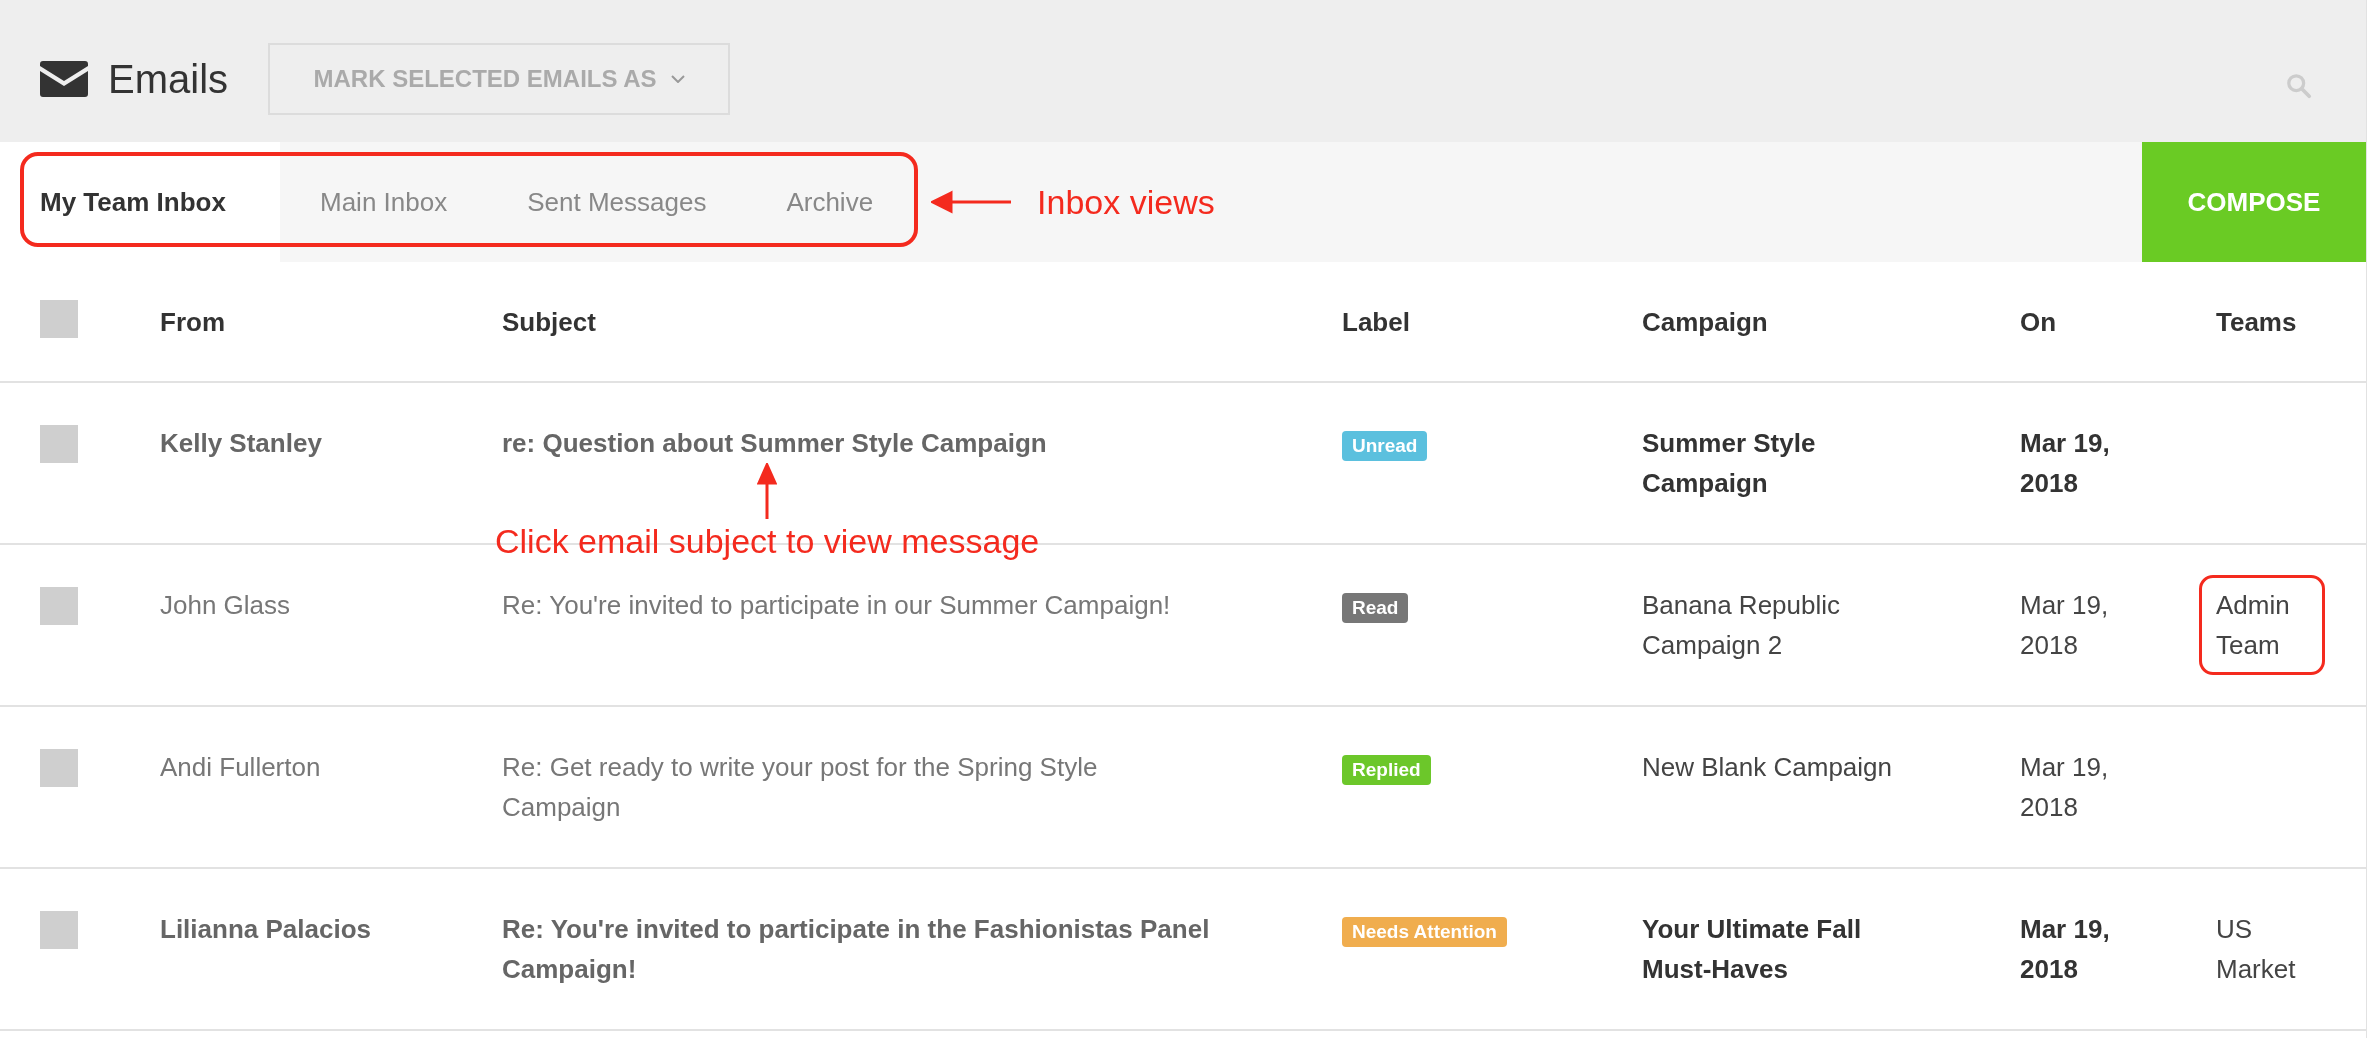 The height and width of the screenshot is (1038, 2374). What do you see at coordinates (265, 929) in the screenshot?
I see `sender-name: Lilianna Palacios` at bounding box center [265, 929].